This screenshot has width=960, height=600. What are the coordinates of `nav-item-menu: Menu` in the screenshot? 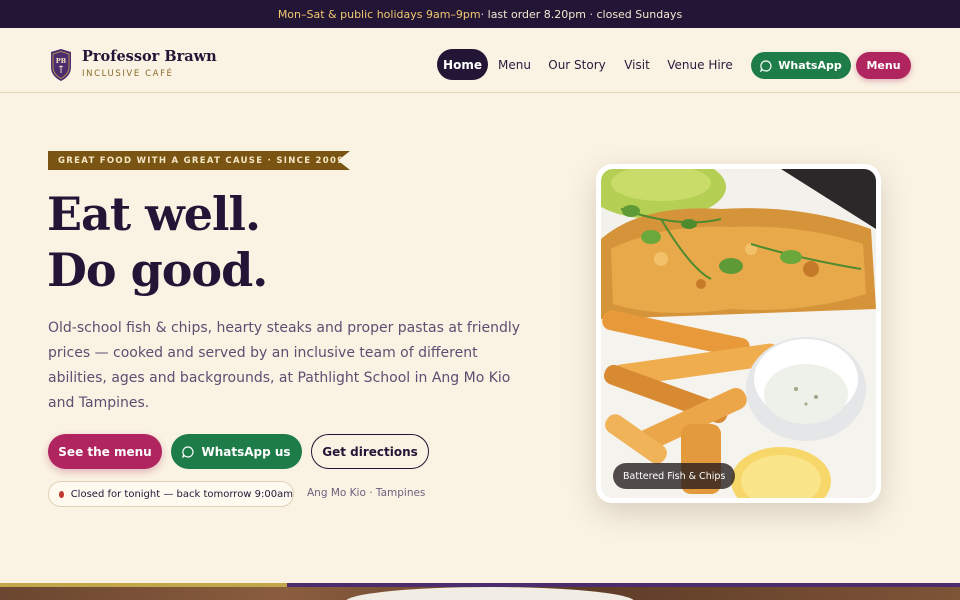 It's located at (514, 64).